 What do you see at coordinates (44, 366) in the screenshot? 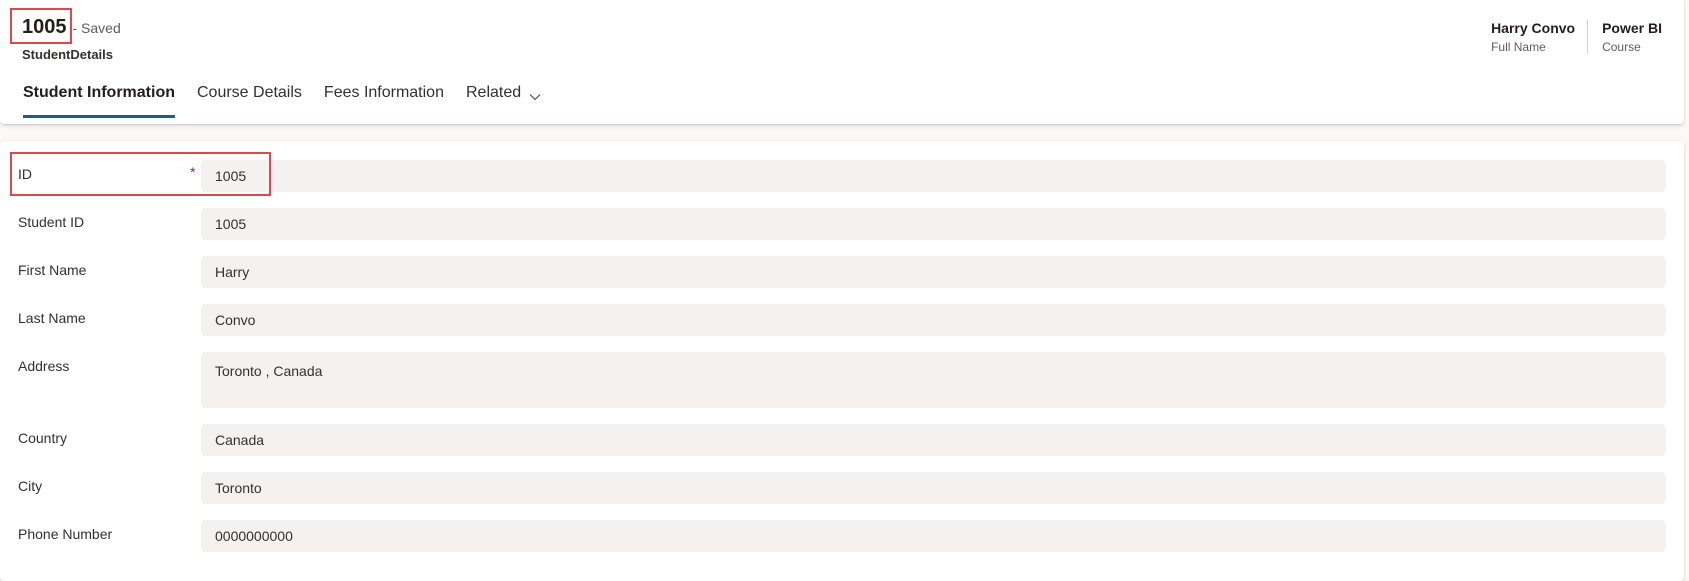
I see `field-label-address: Address` at bounding box center [44, 366].